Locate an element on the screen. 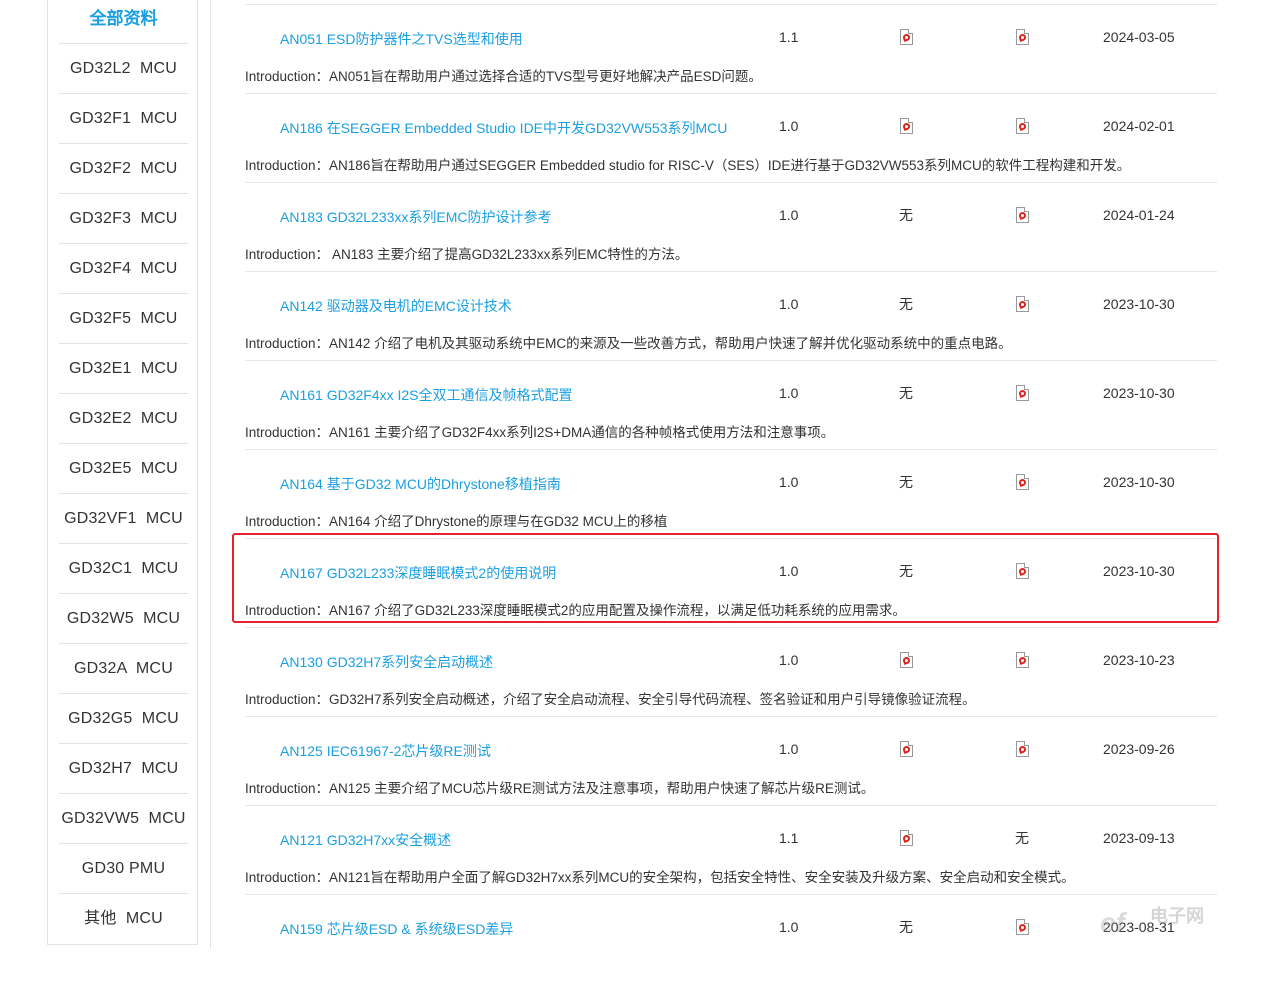 This screenshot has width=1261, height=983. sidebar-item: GD32A MCU is located at coordinates (123, 669).